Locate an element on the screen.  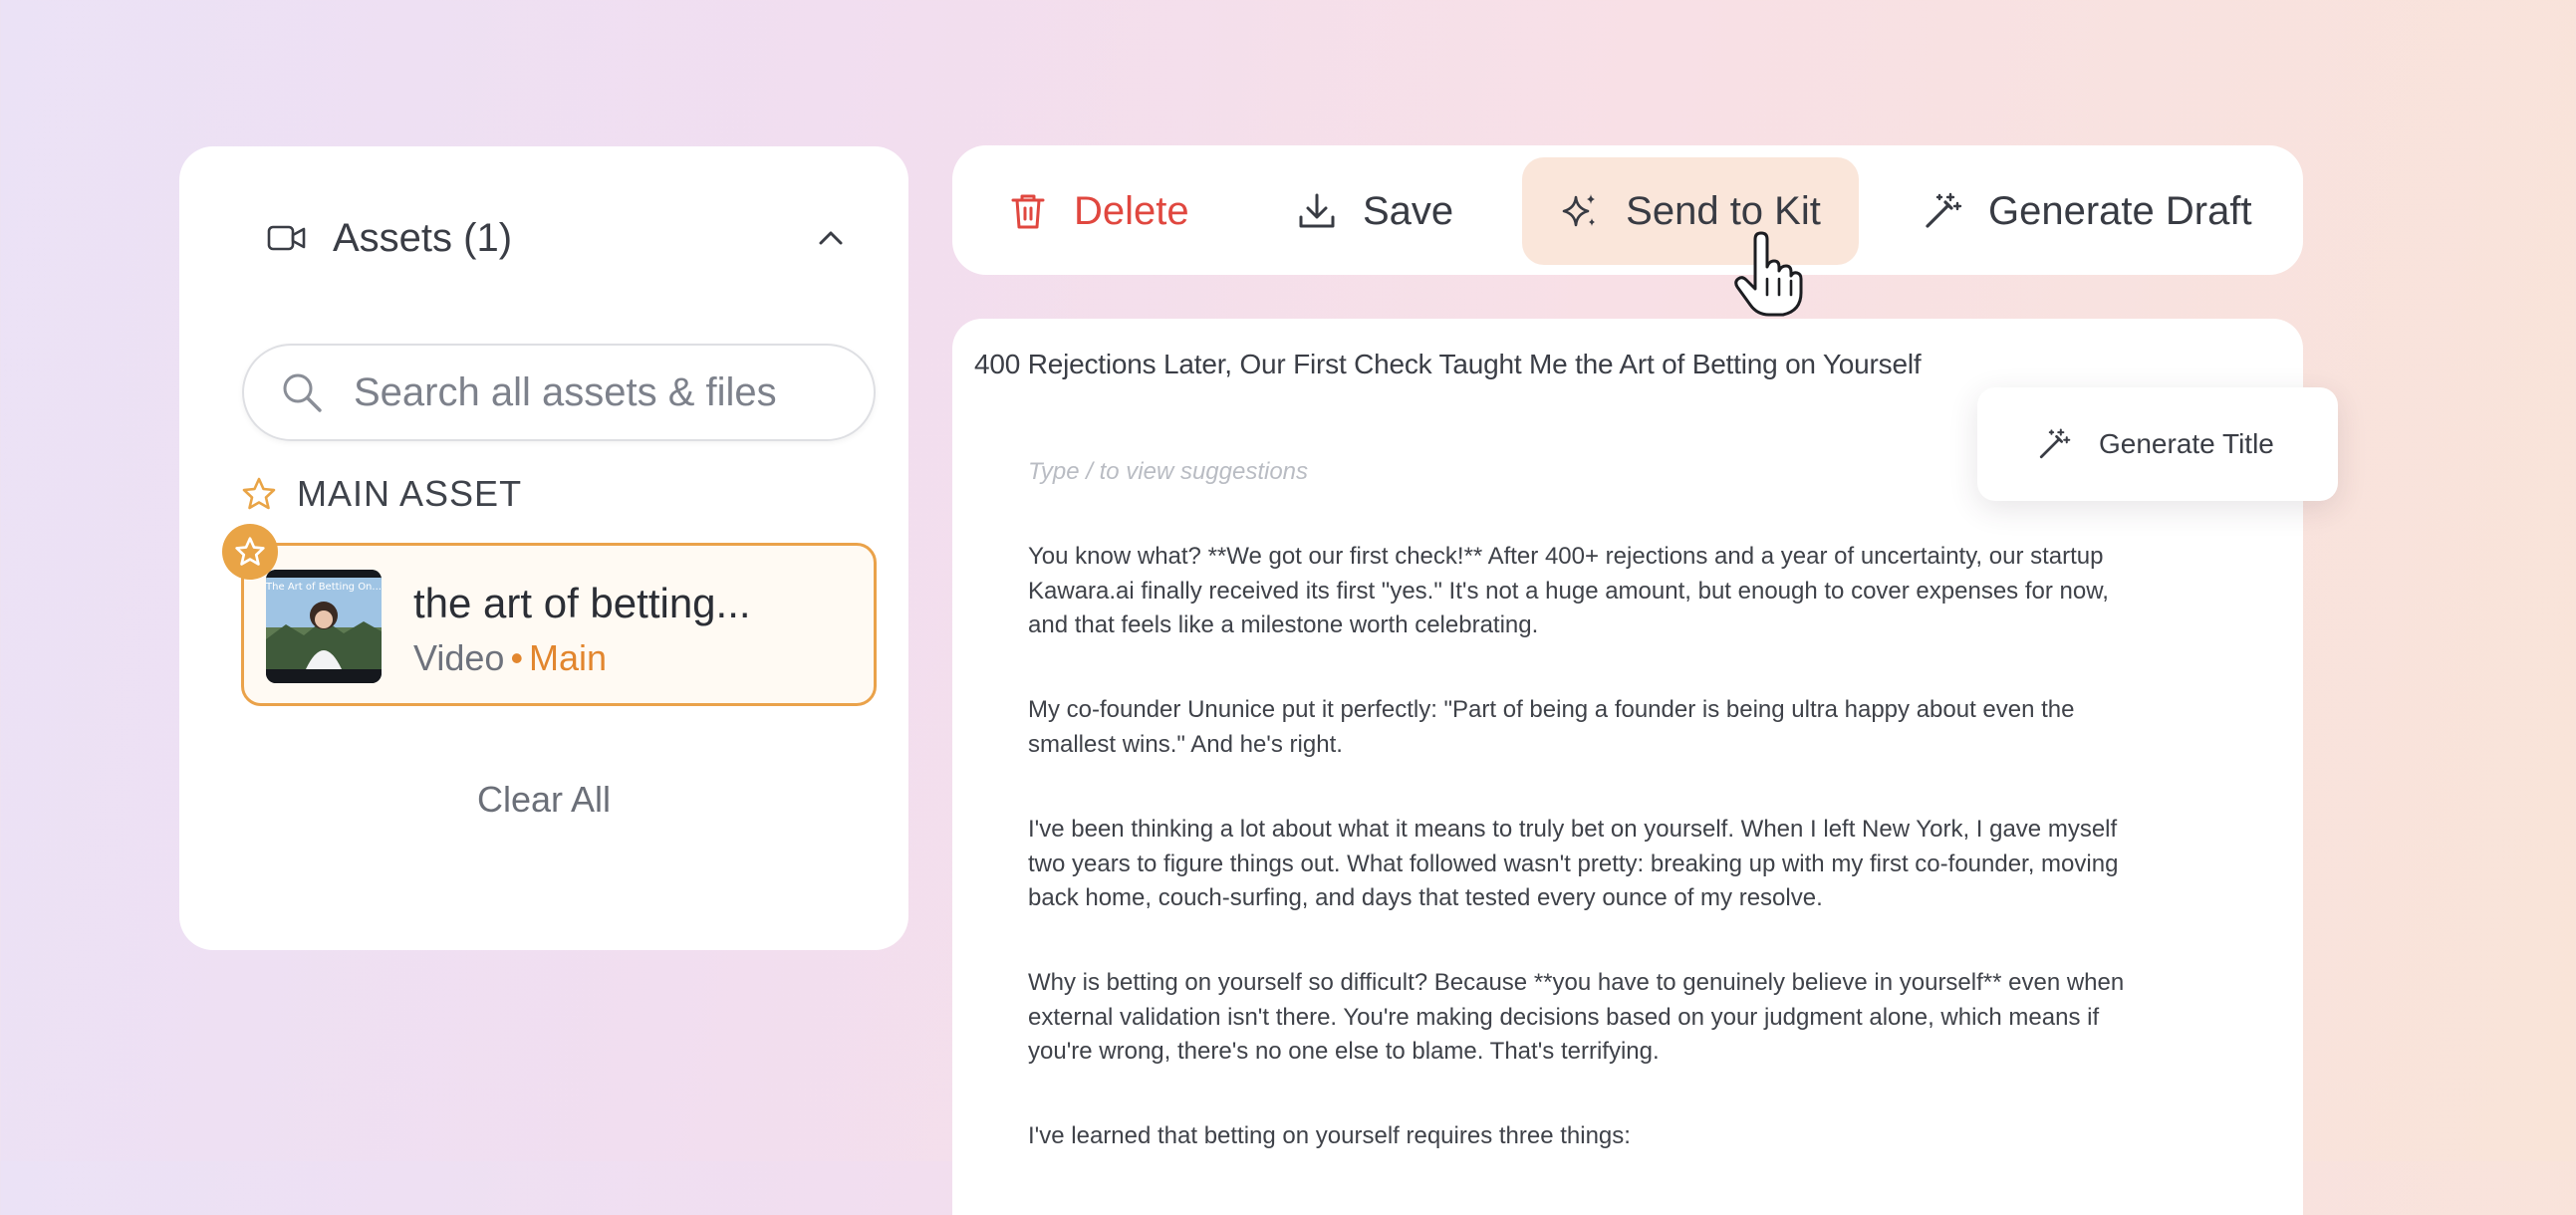
star-outline-icon is located at coordinates (259, 494).